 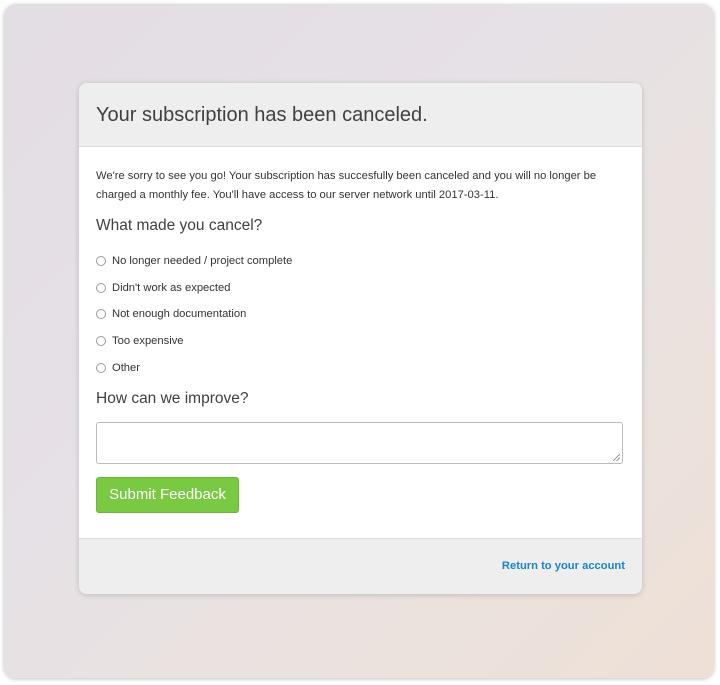 What do you see at coordinates (167, 494) in the screenshot?
I see `submit-feedback-button: Submit Feedback` at bounding box center [167, 494].